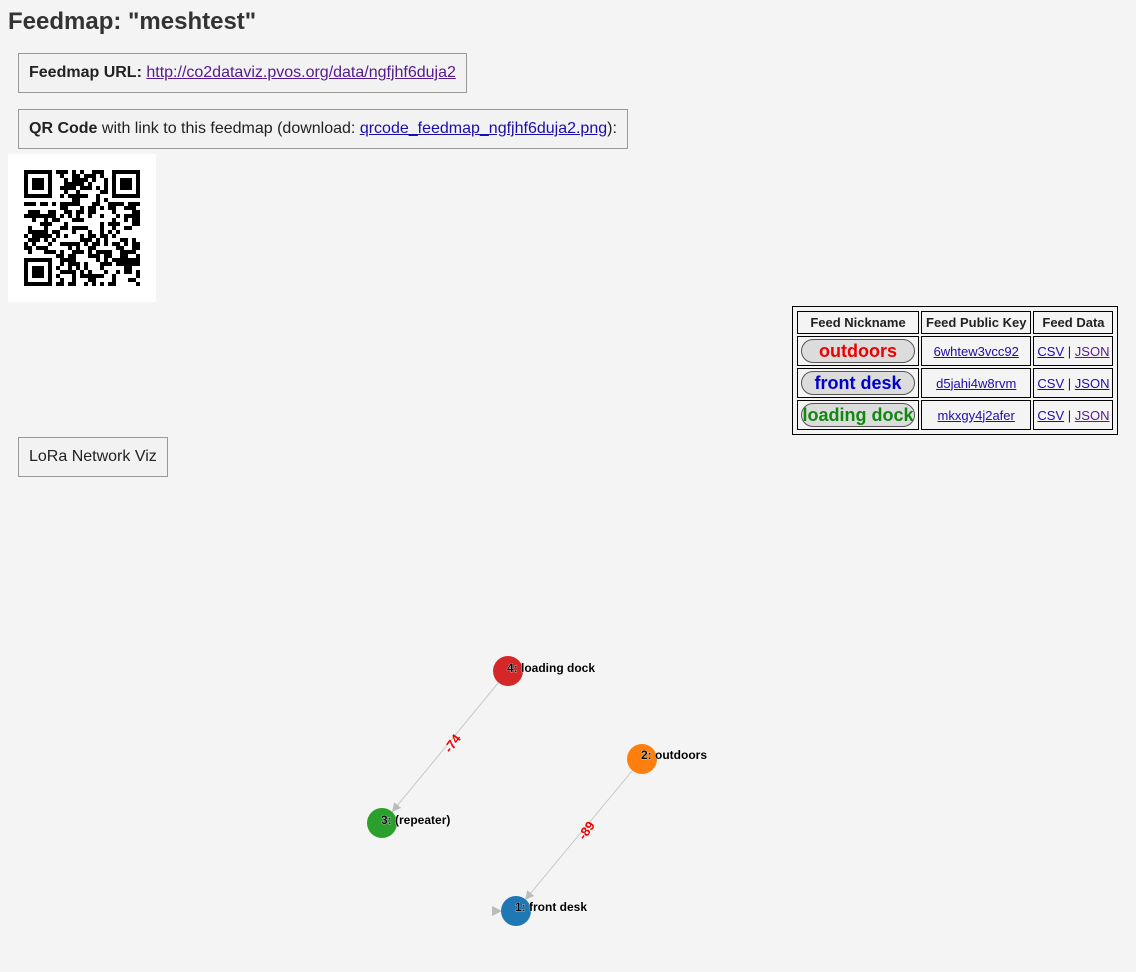 The image size is (1136, 972). Describe the element at coordinates (63, 128) in the screenshot. I see `qr-code-label: QR Code` at that location.